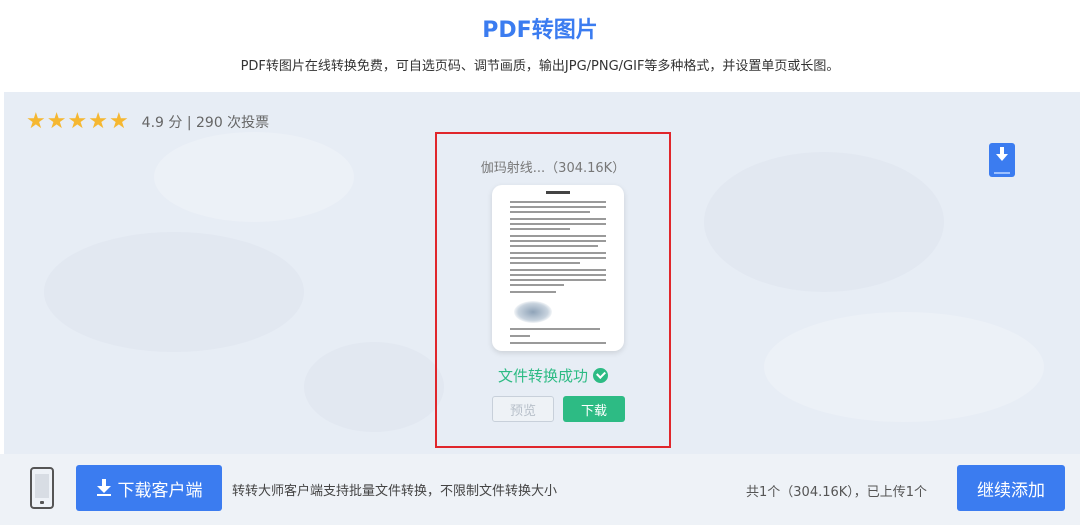 This screenshot has width=1080, height=525. Describe the element at coordinates (160, 490) in the screenshot. I see `download-client-label: 下载客户端` at that location.